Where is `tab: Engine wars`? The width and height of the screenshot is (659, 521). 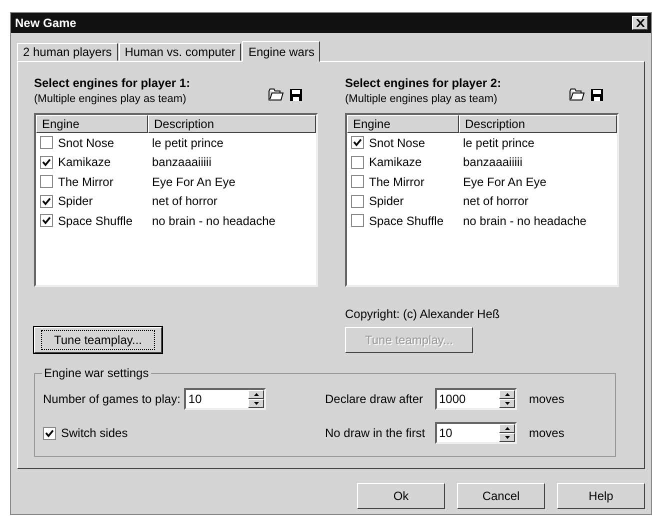
tab: Engine wars is located at coordinates (281, 51).